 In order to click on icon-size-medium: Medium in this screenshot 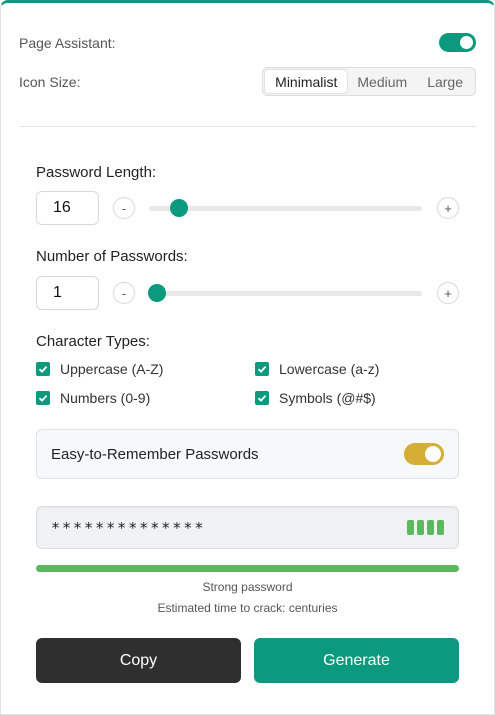, I will do `click(382, 81)`.